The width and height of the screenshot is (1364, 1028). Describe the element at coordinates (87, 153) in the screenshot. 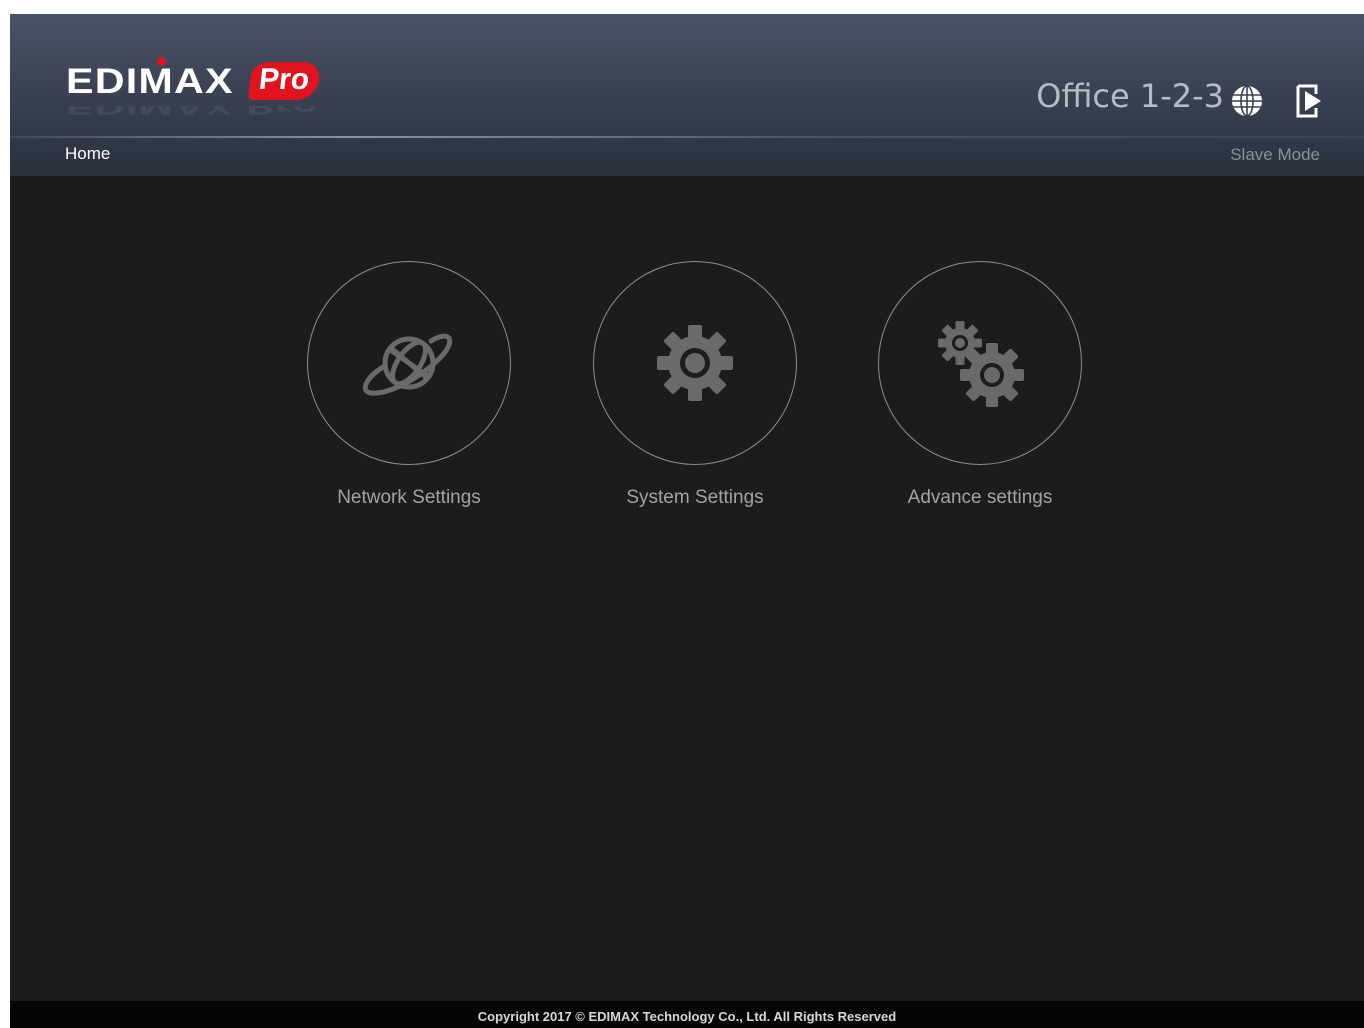

I see `breadcrumb-home: Home` at that location.